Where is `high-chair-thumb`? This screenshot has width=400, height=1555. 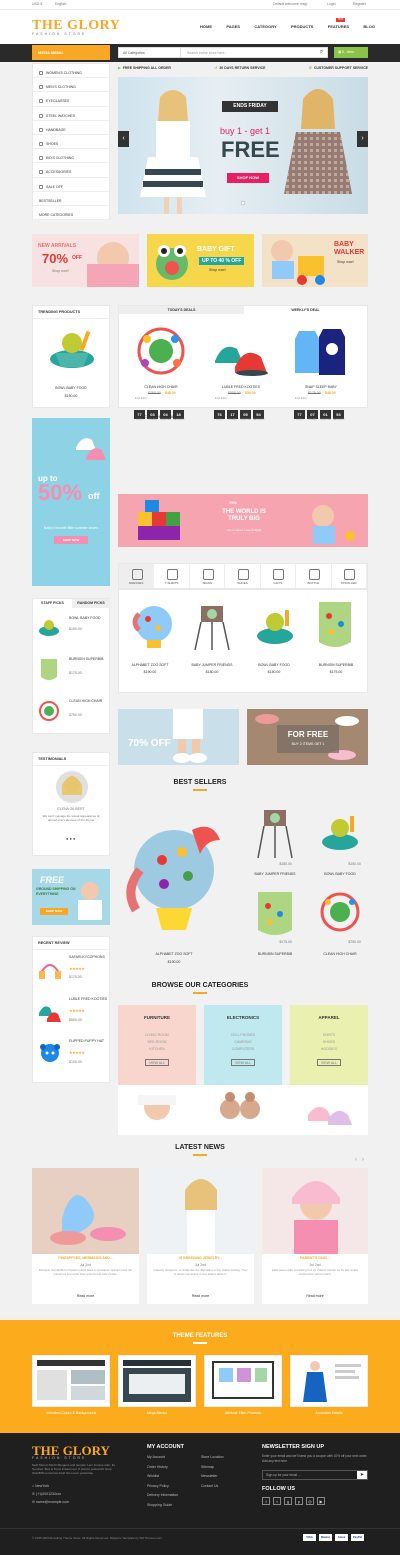
high-chair-thumb is located at coordinates (340, 914).